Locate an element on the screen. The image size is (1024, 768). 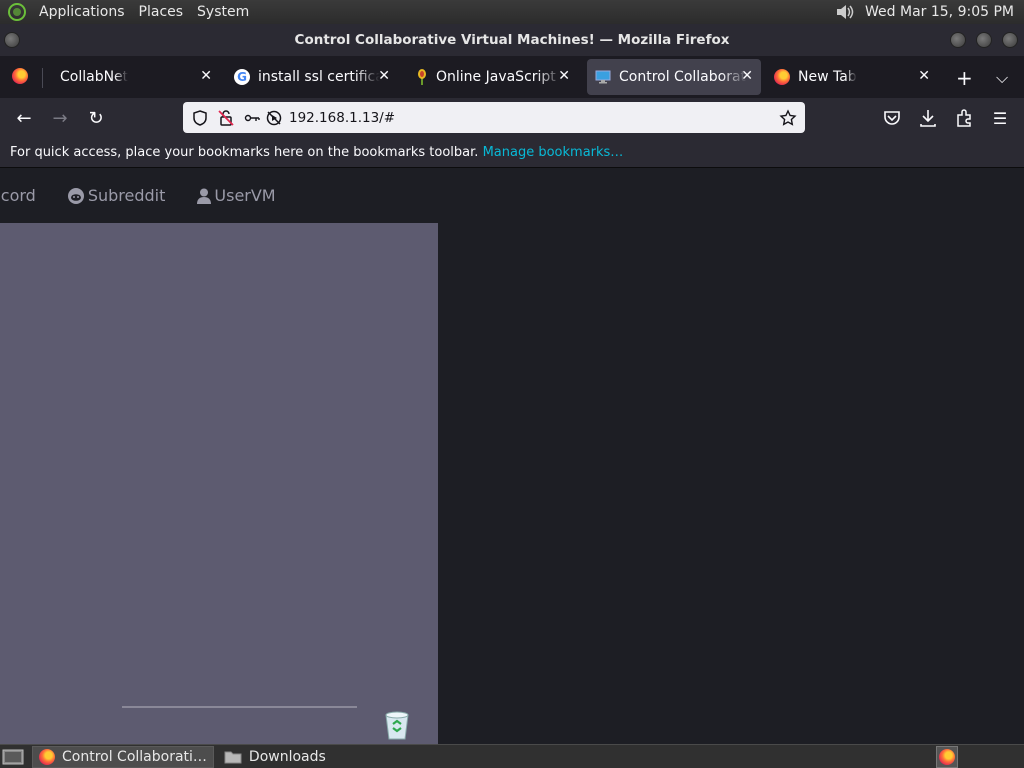
vm-divider-line is located at coordinates (239, 707).